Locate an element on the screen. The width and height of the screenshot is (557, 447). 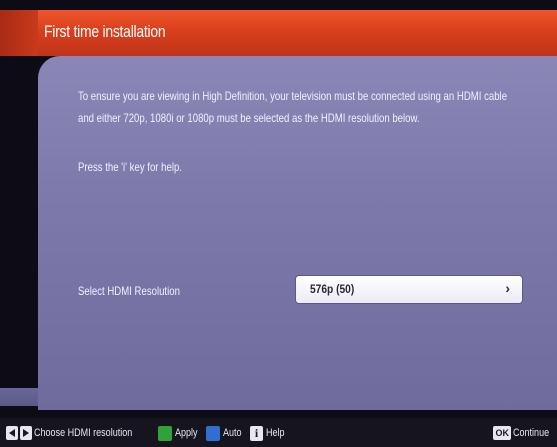
title-bar: First time installation is located at coordinates (278, 33).